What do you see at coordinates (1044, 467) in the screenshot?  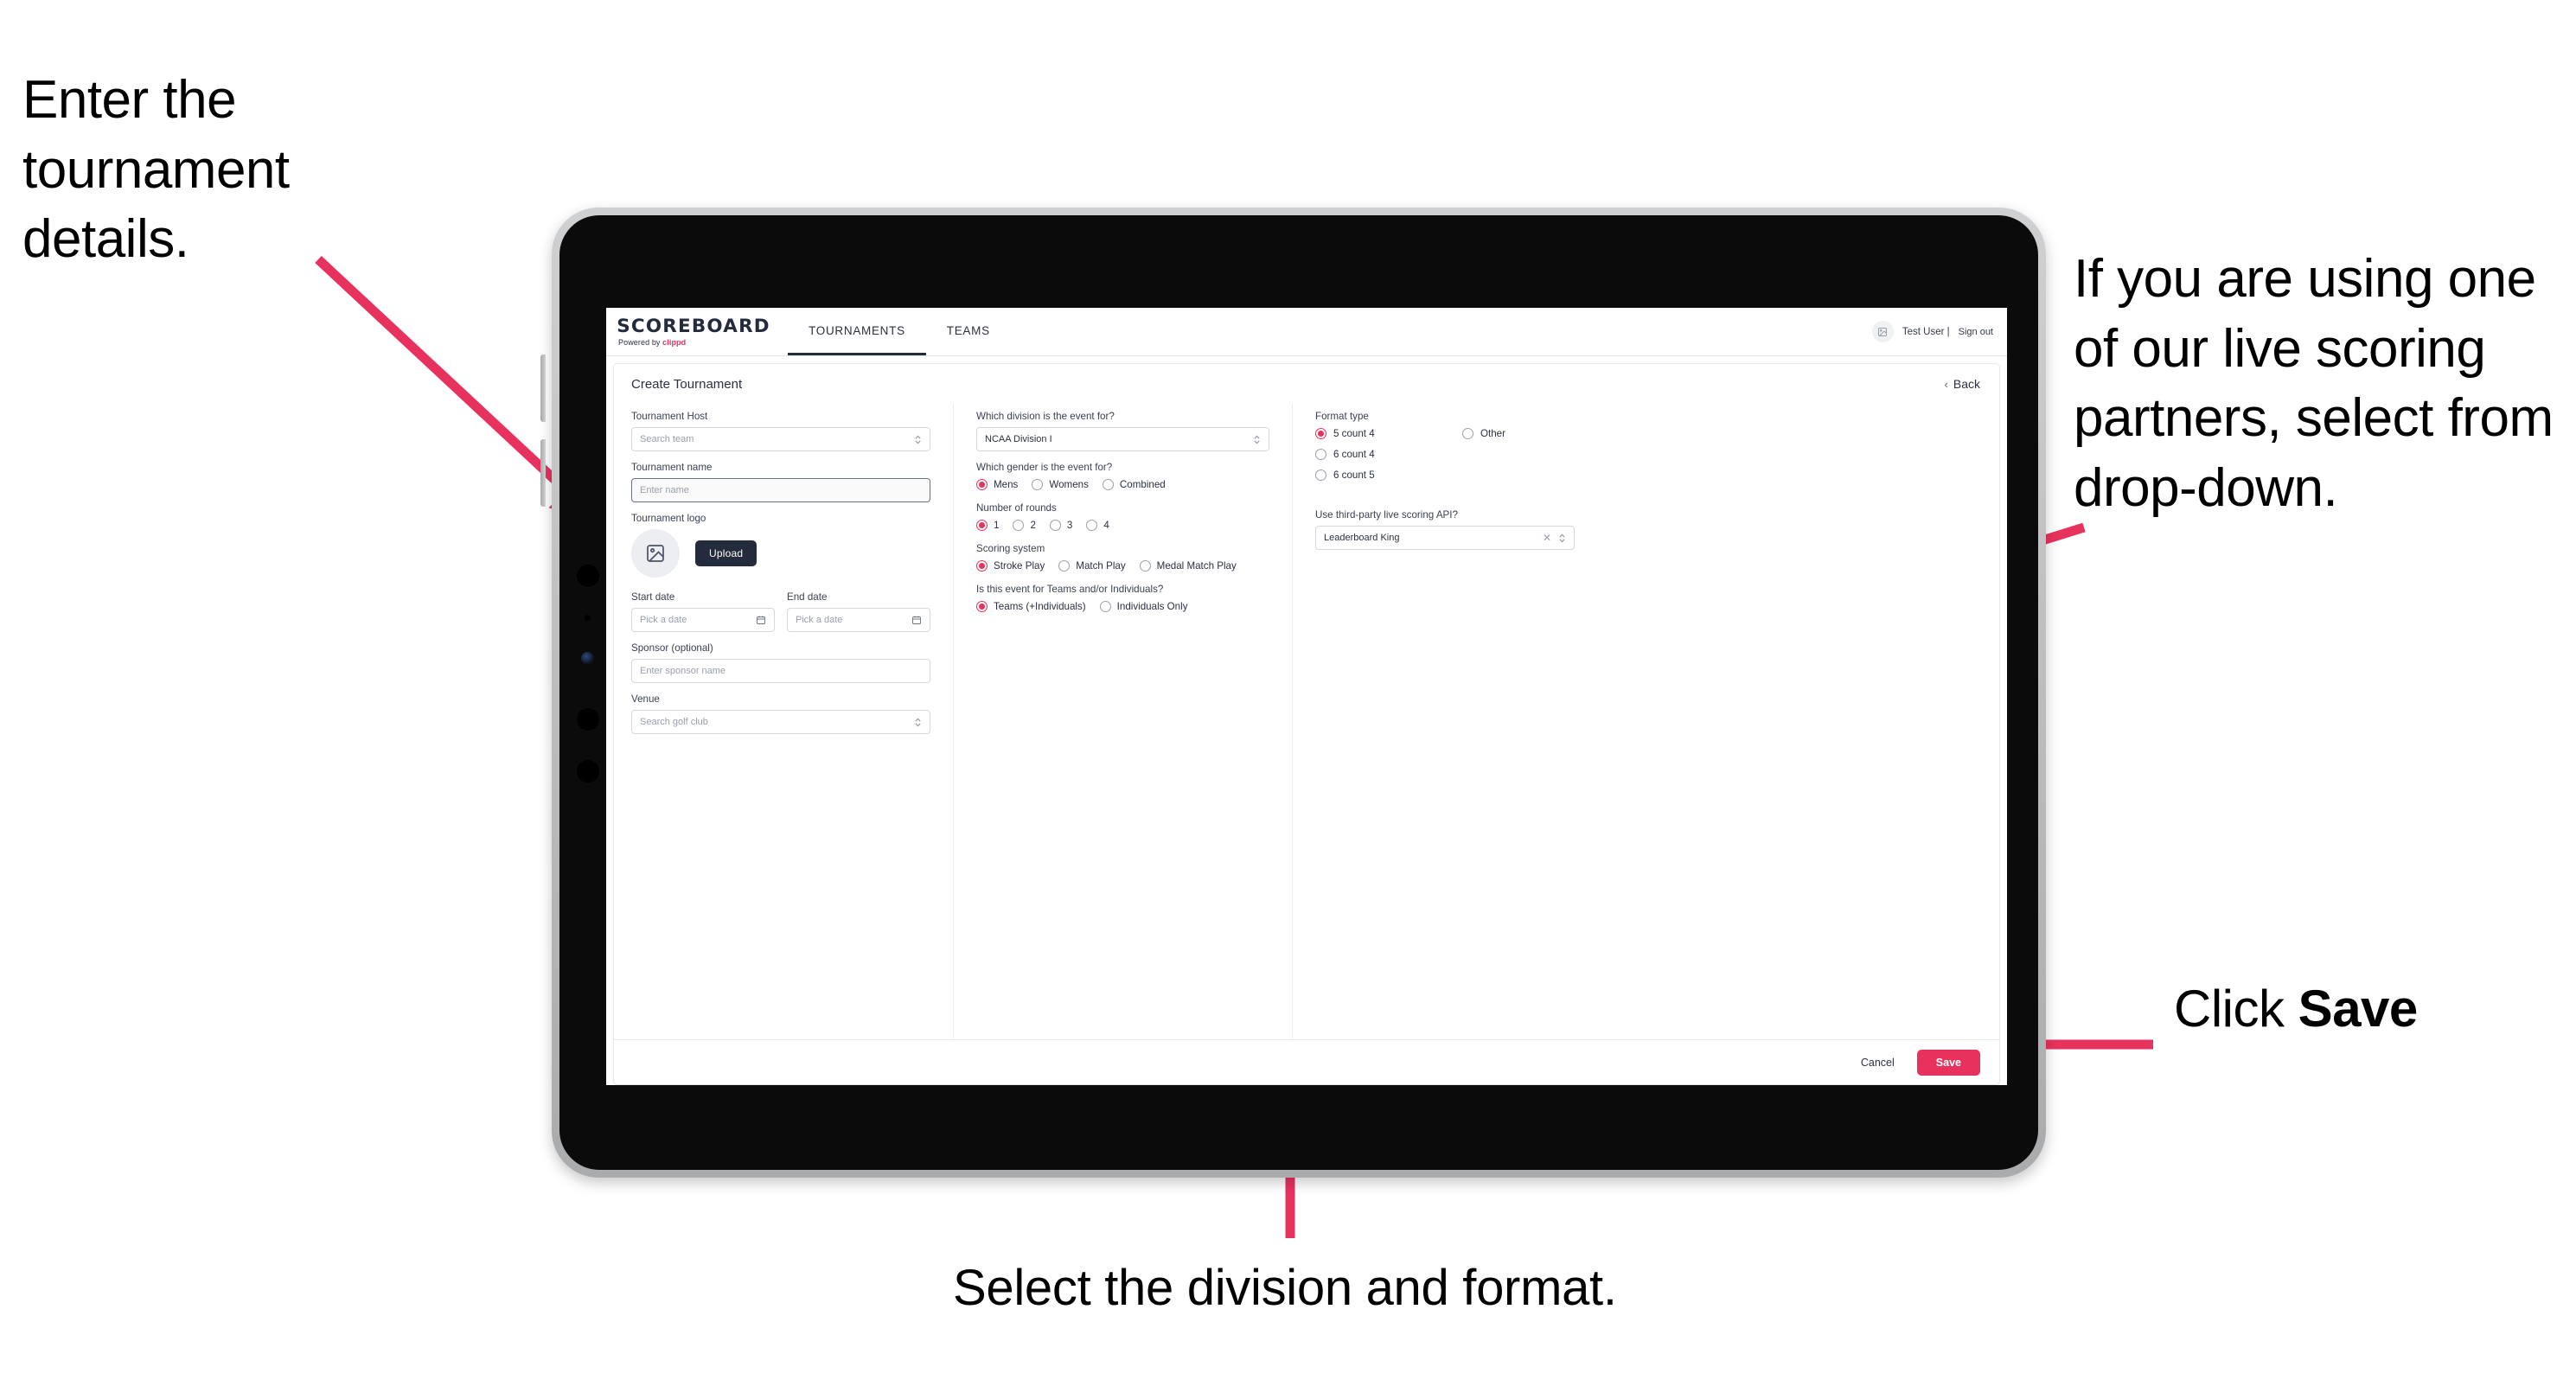 I see `label-gender: Which gender is the event for?` at bounding box center [1044, 467].